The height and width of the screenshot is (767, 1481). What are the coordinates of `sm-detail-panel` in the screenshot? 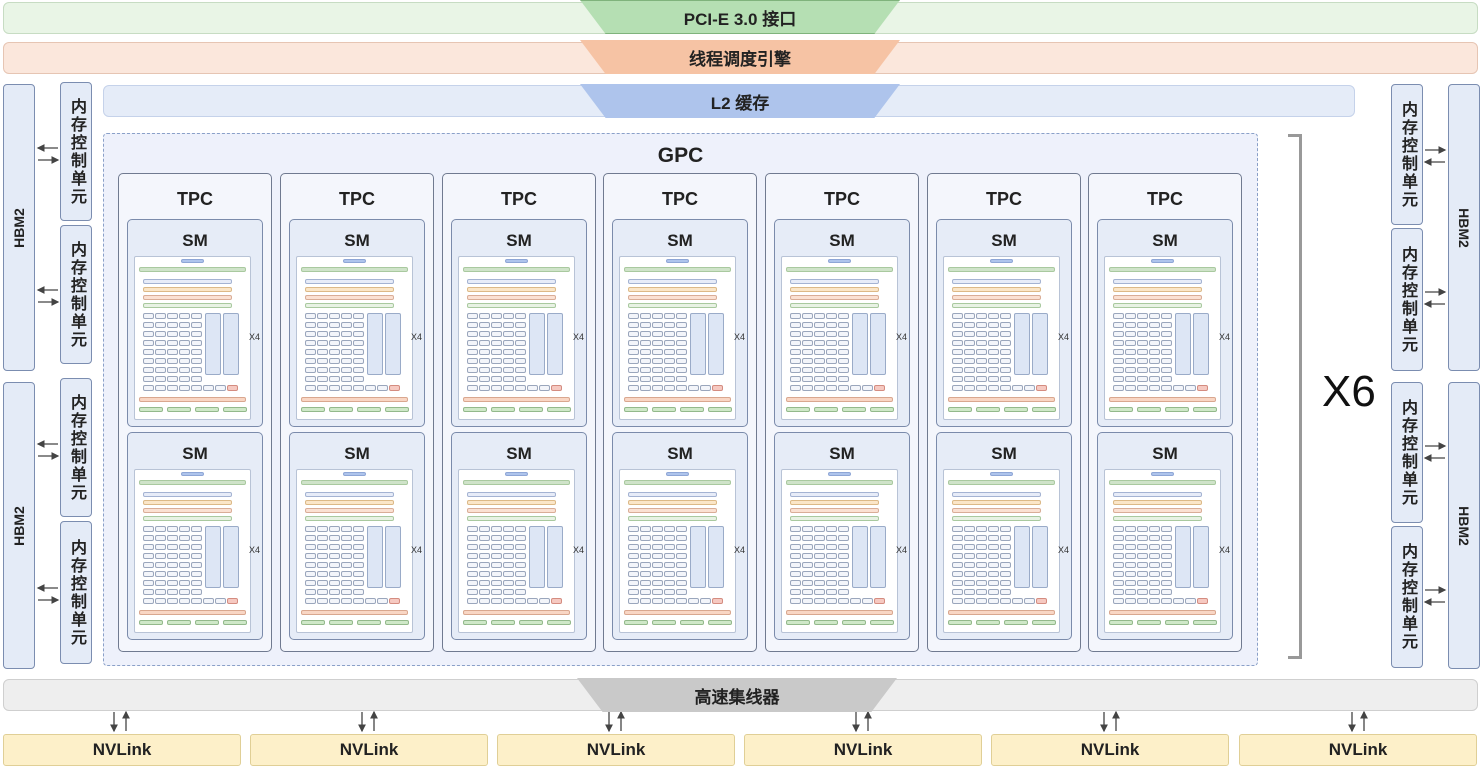 It's located at (1162, 338).